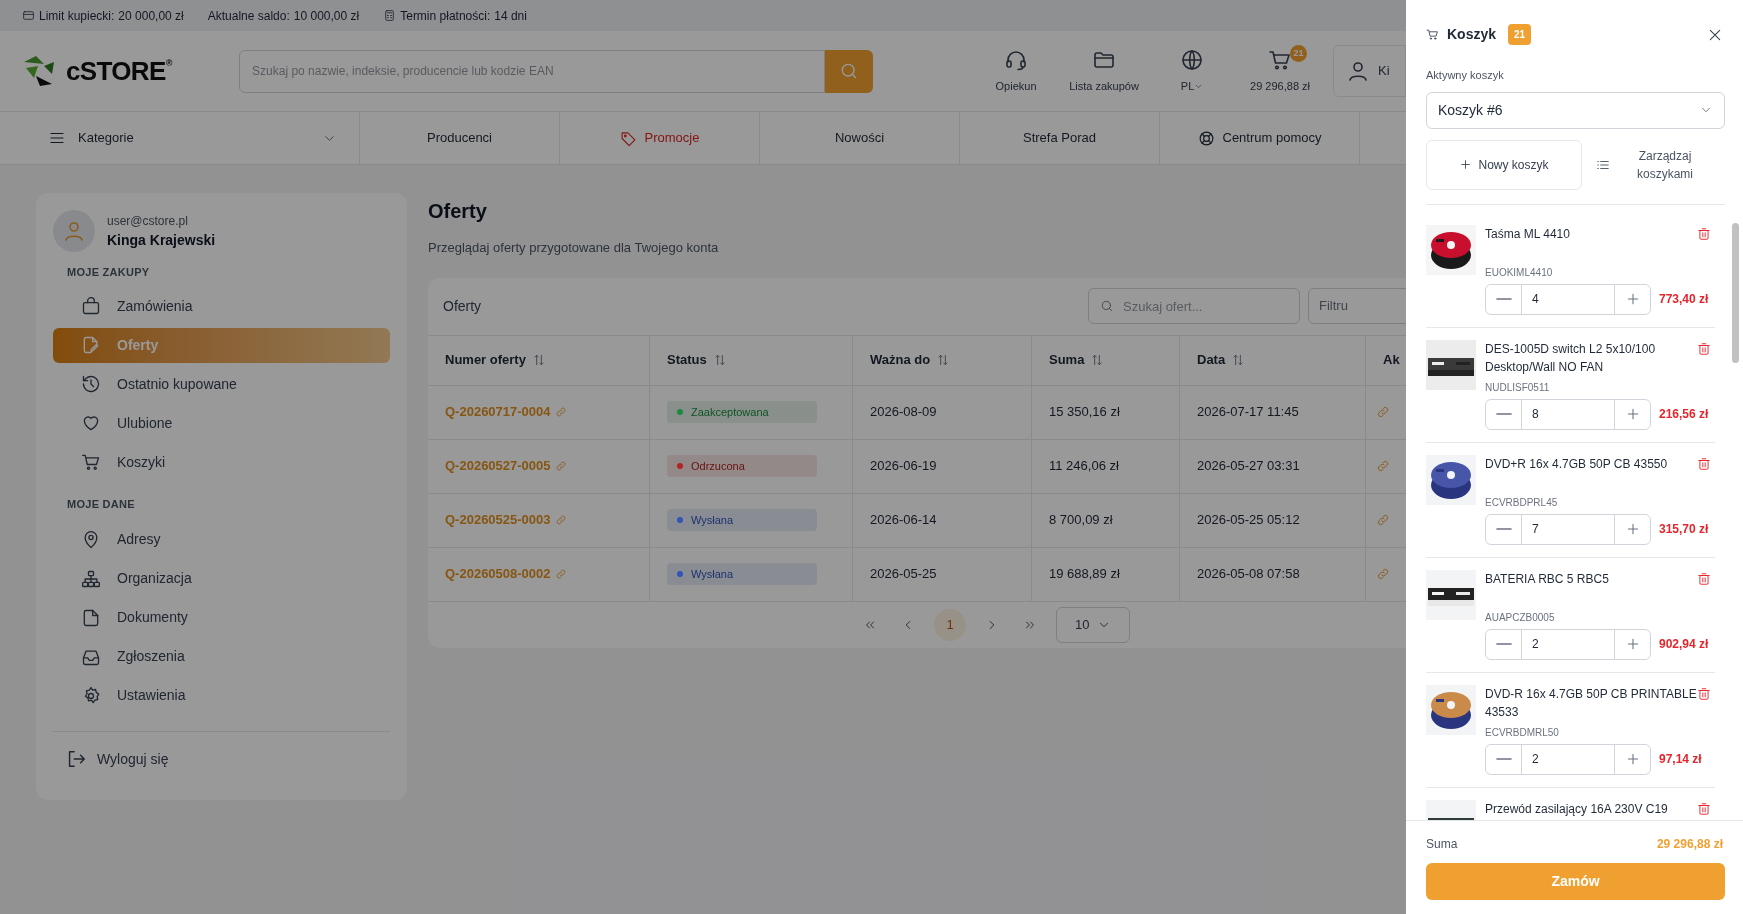 The image size is (1743, 914). What do you see at coordinates (1680, 759) in the screenshot?
I see `item-price: 97,14 zł` at bounding box center [1680, 759].